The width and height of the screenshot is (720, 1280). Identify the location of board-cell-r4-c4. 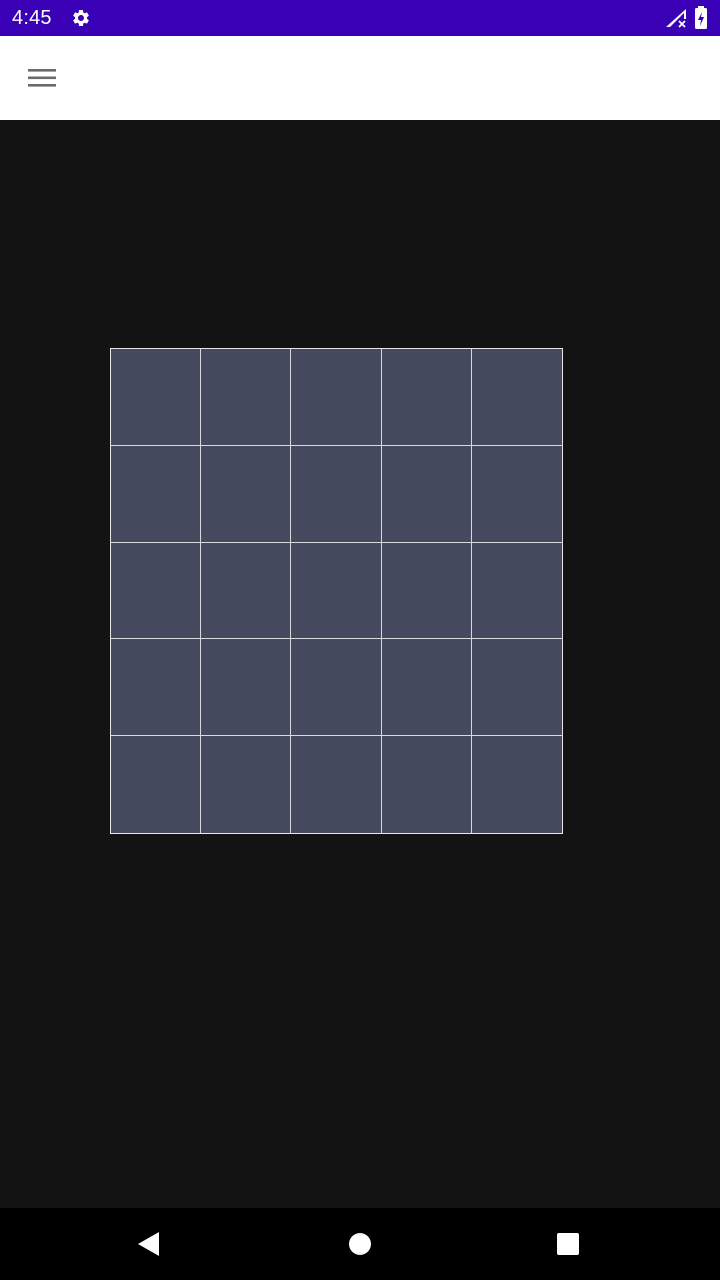
(426, 688).